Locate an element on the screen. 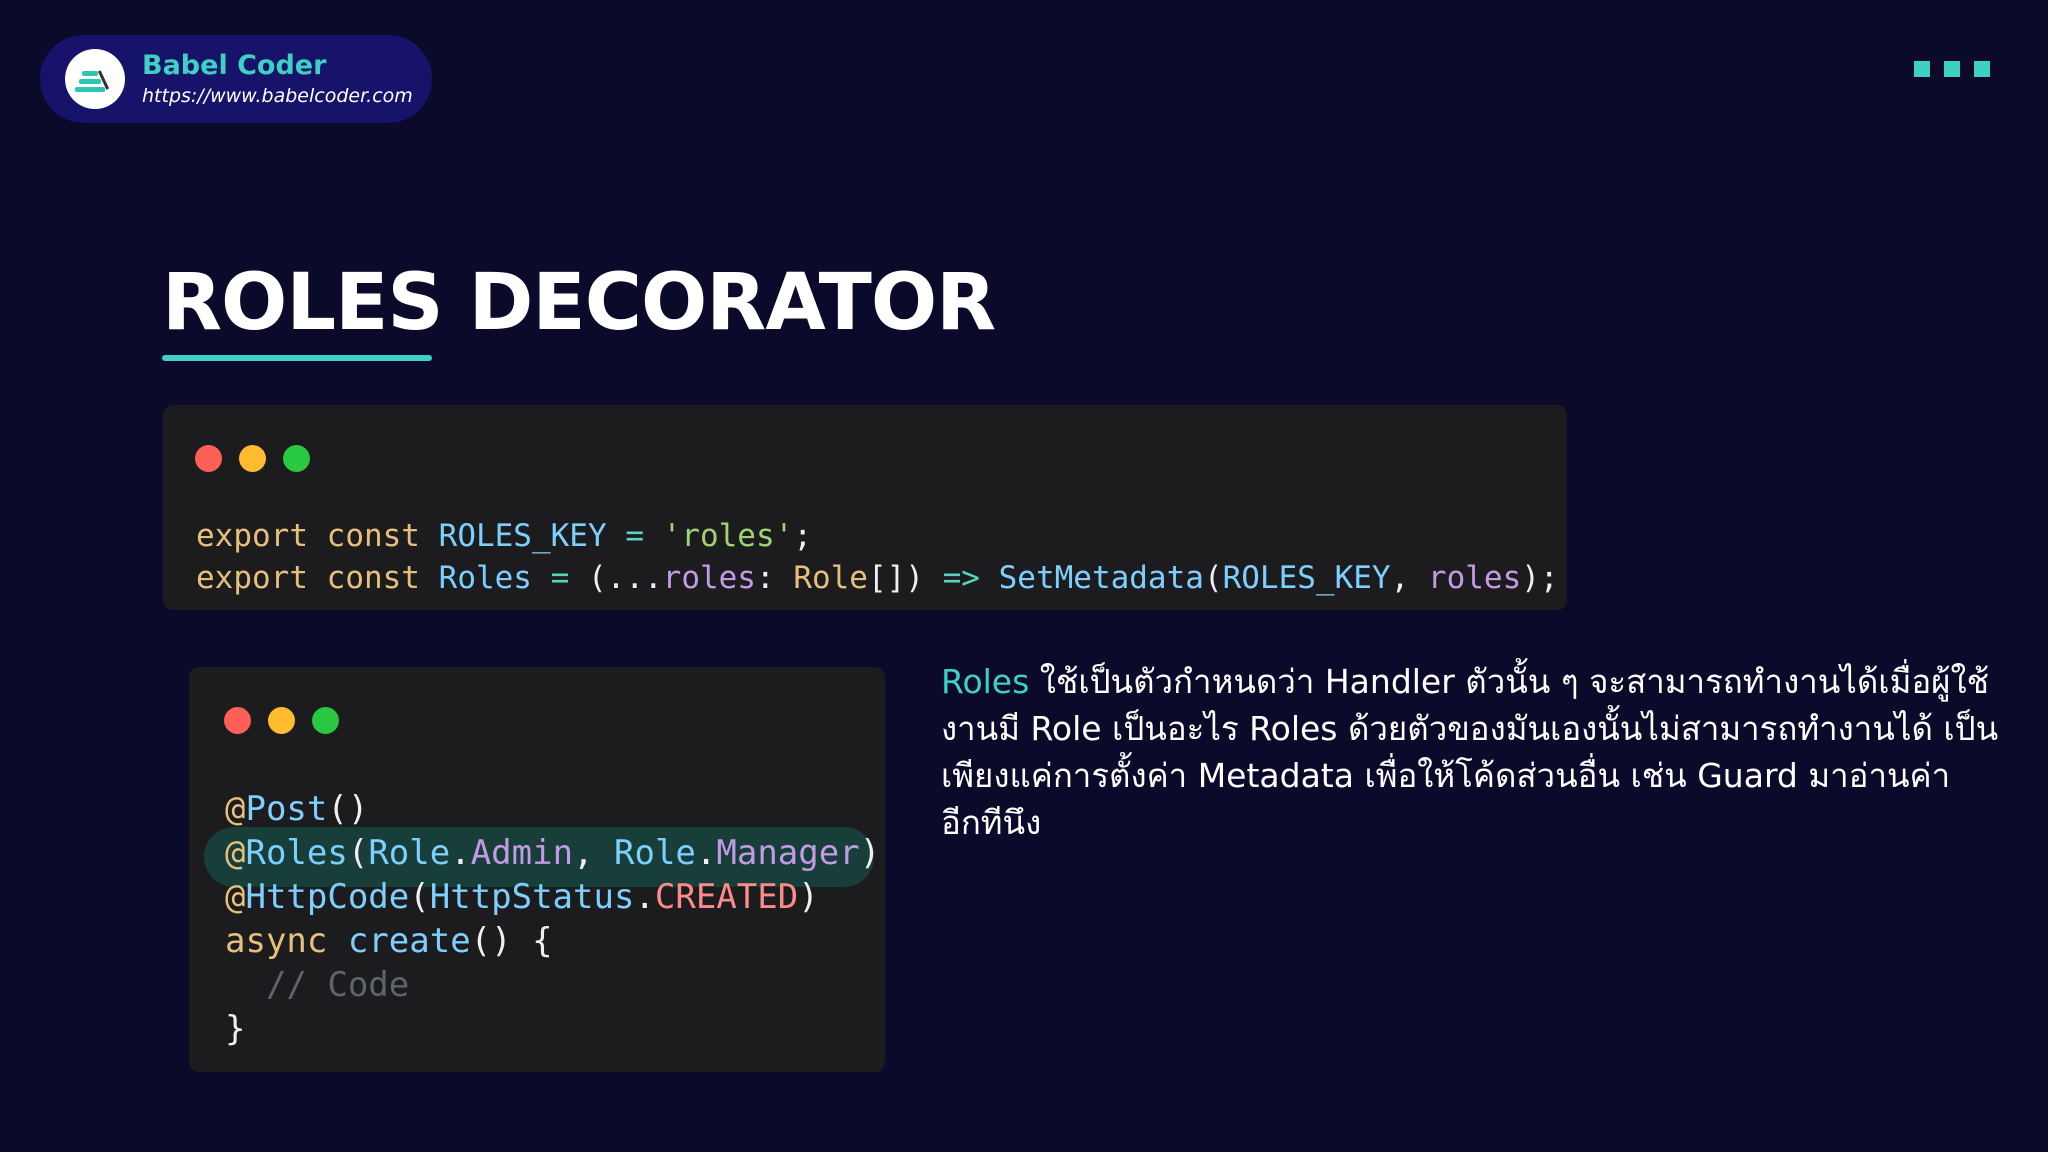 The image size is (2048, 1152). code-line: async create() { is located at coordinates (552, 941).